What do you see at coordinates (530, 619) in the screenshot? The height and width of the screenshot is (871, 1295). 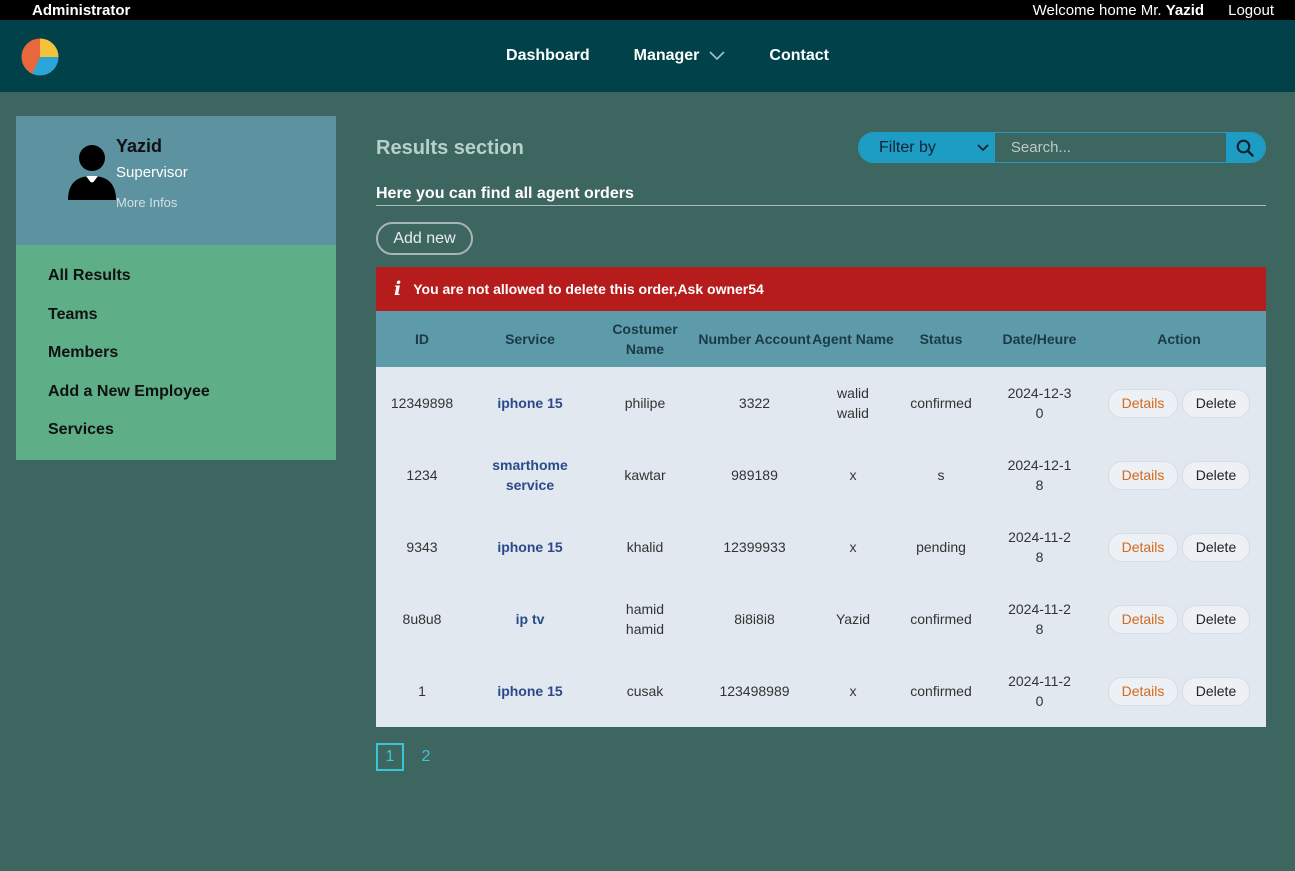 I see `cell-service: ip tv` at bounding box center [530, 619].